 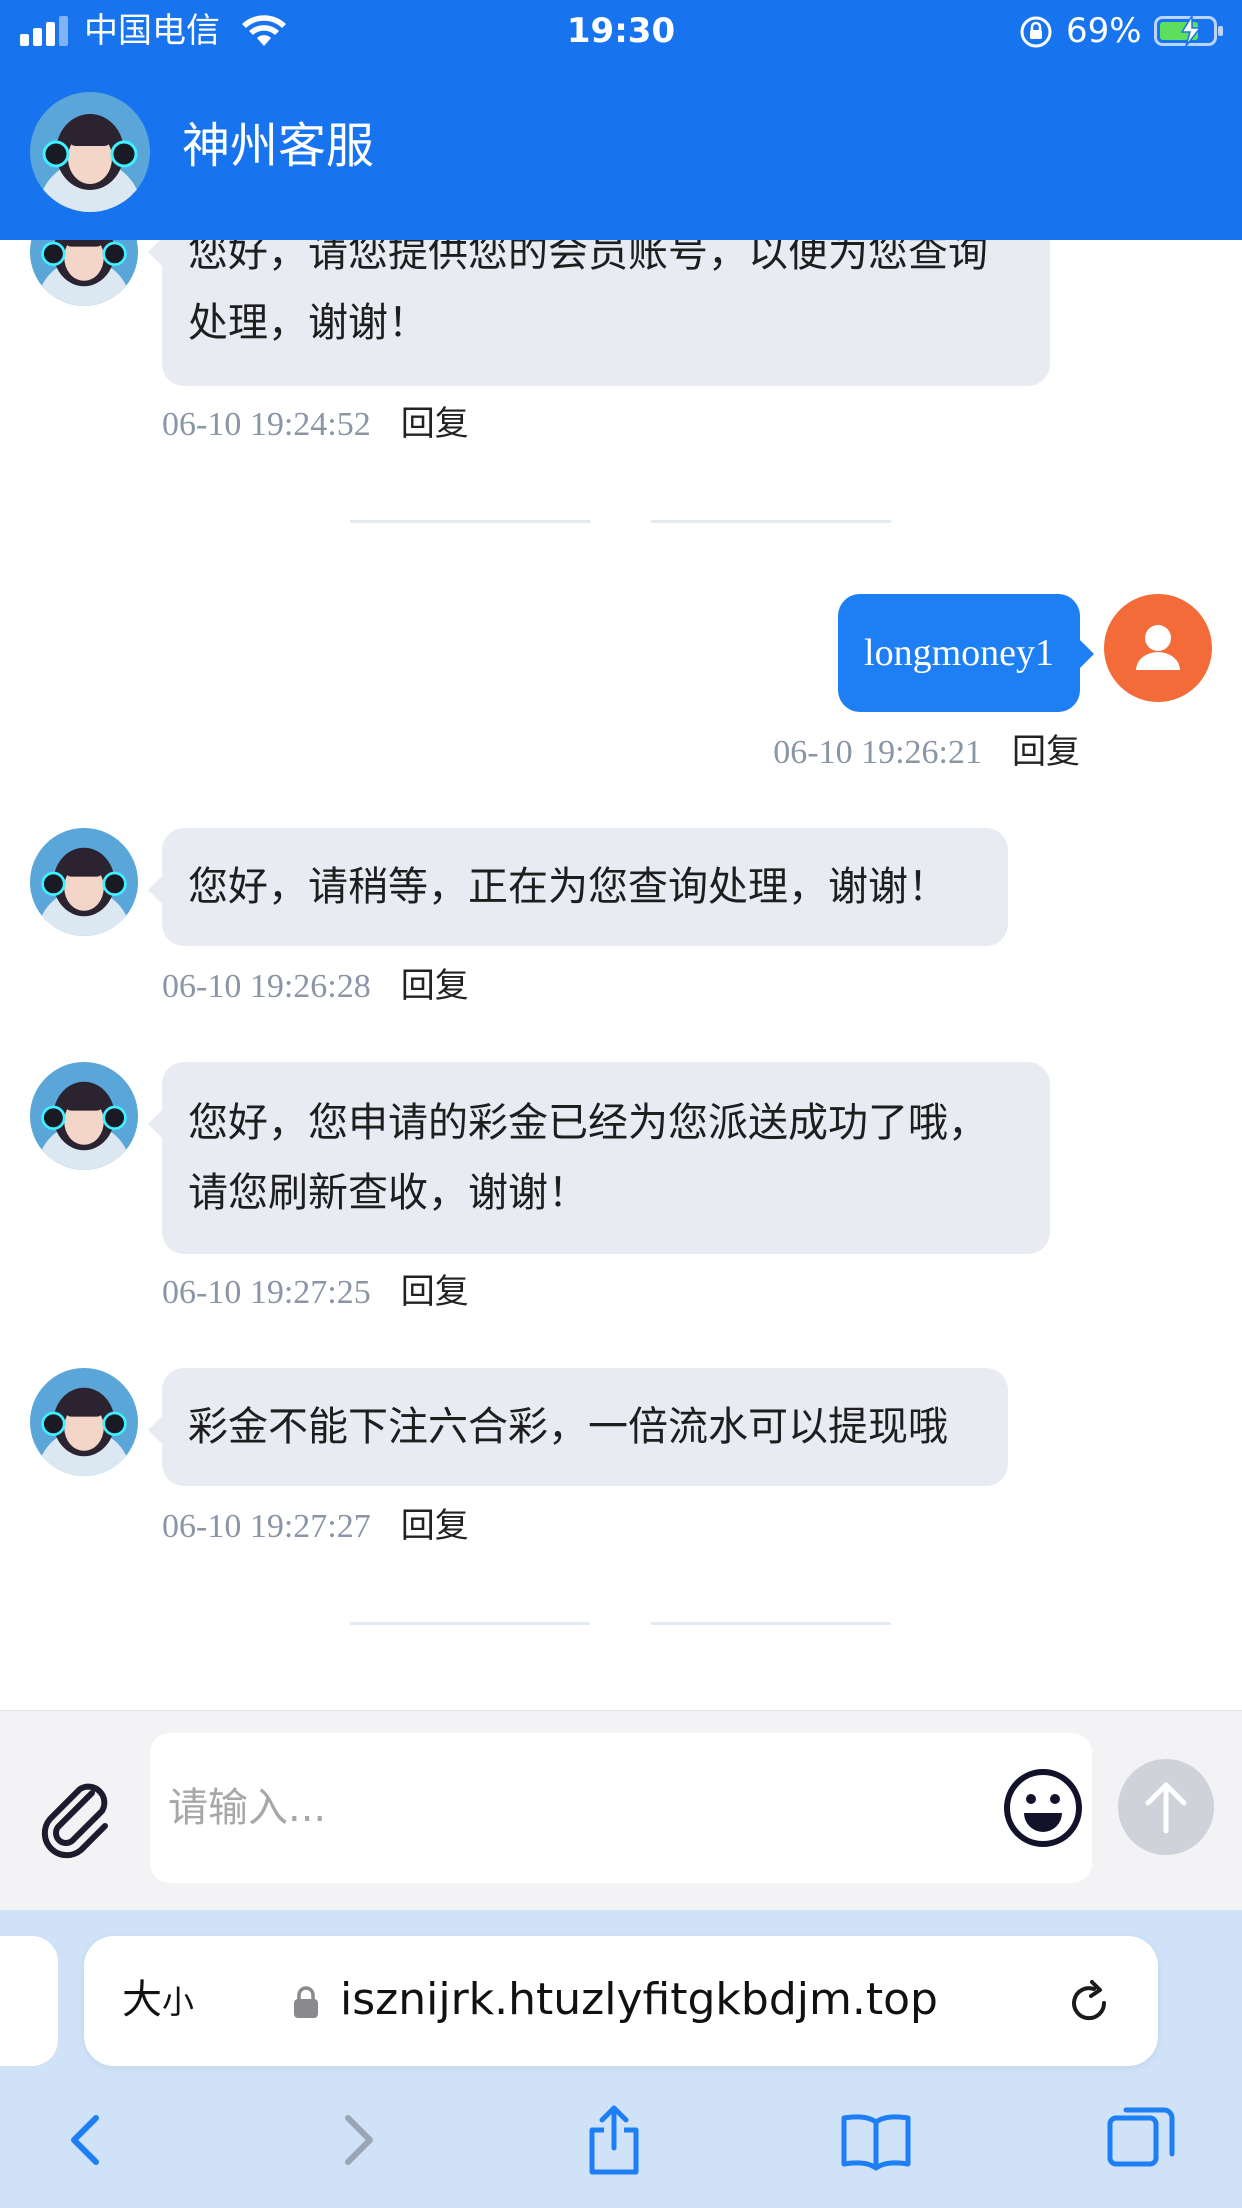 What do you see at coordinates (1043, 1808) in the screenshot?
I see `smiley-icon` at bounding box center [1043, 1808].